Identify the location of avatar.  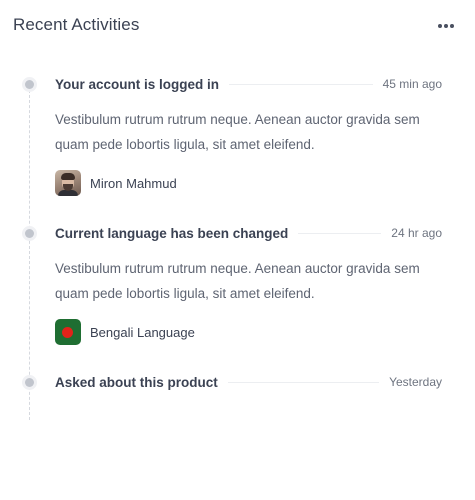
(68, 183).